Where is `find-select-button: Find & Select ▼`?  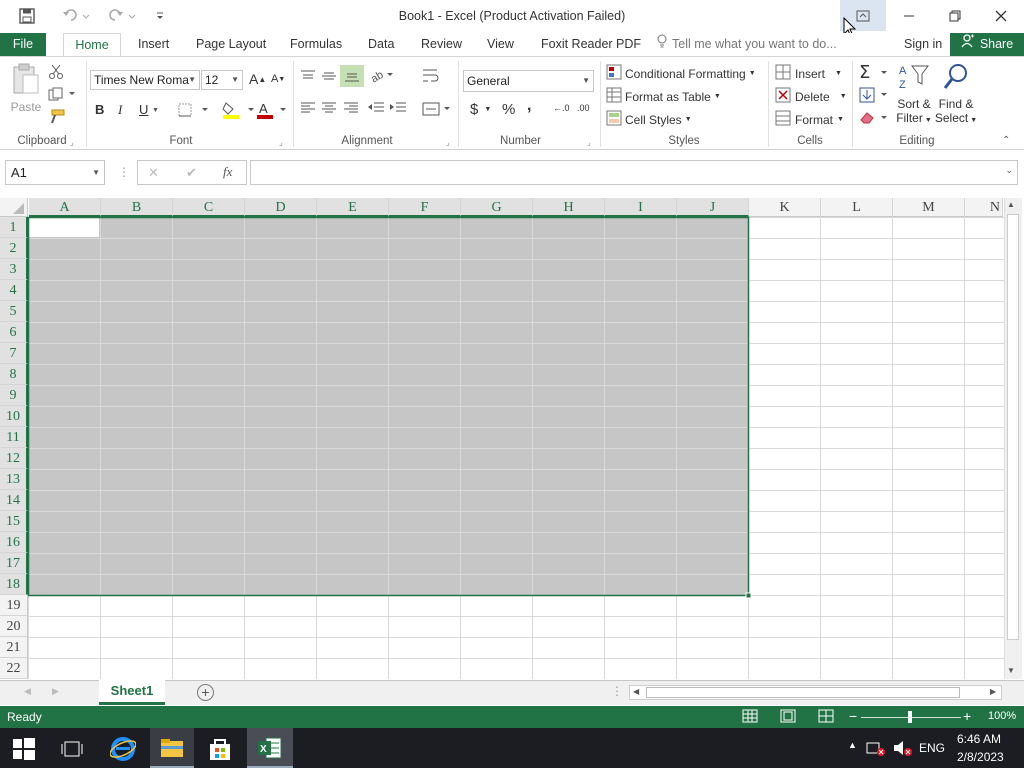 find-select-button: Find & Select ▼ is located at coordinates (956, 93).